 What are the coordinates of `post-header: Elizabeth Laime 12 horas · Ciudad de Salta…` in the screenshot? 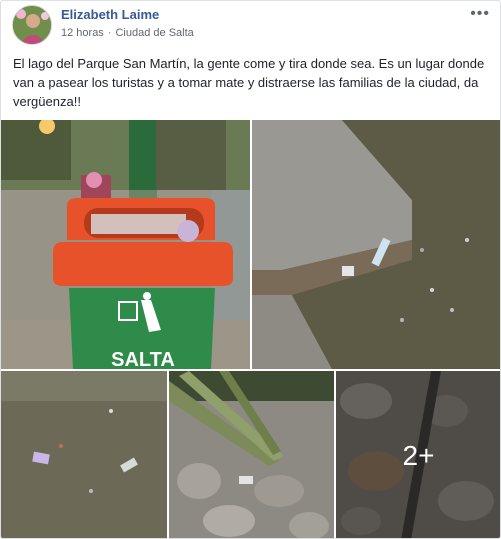 It's located at (250, 25).